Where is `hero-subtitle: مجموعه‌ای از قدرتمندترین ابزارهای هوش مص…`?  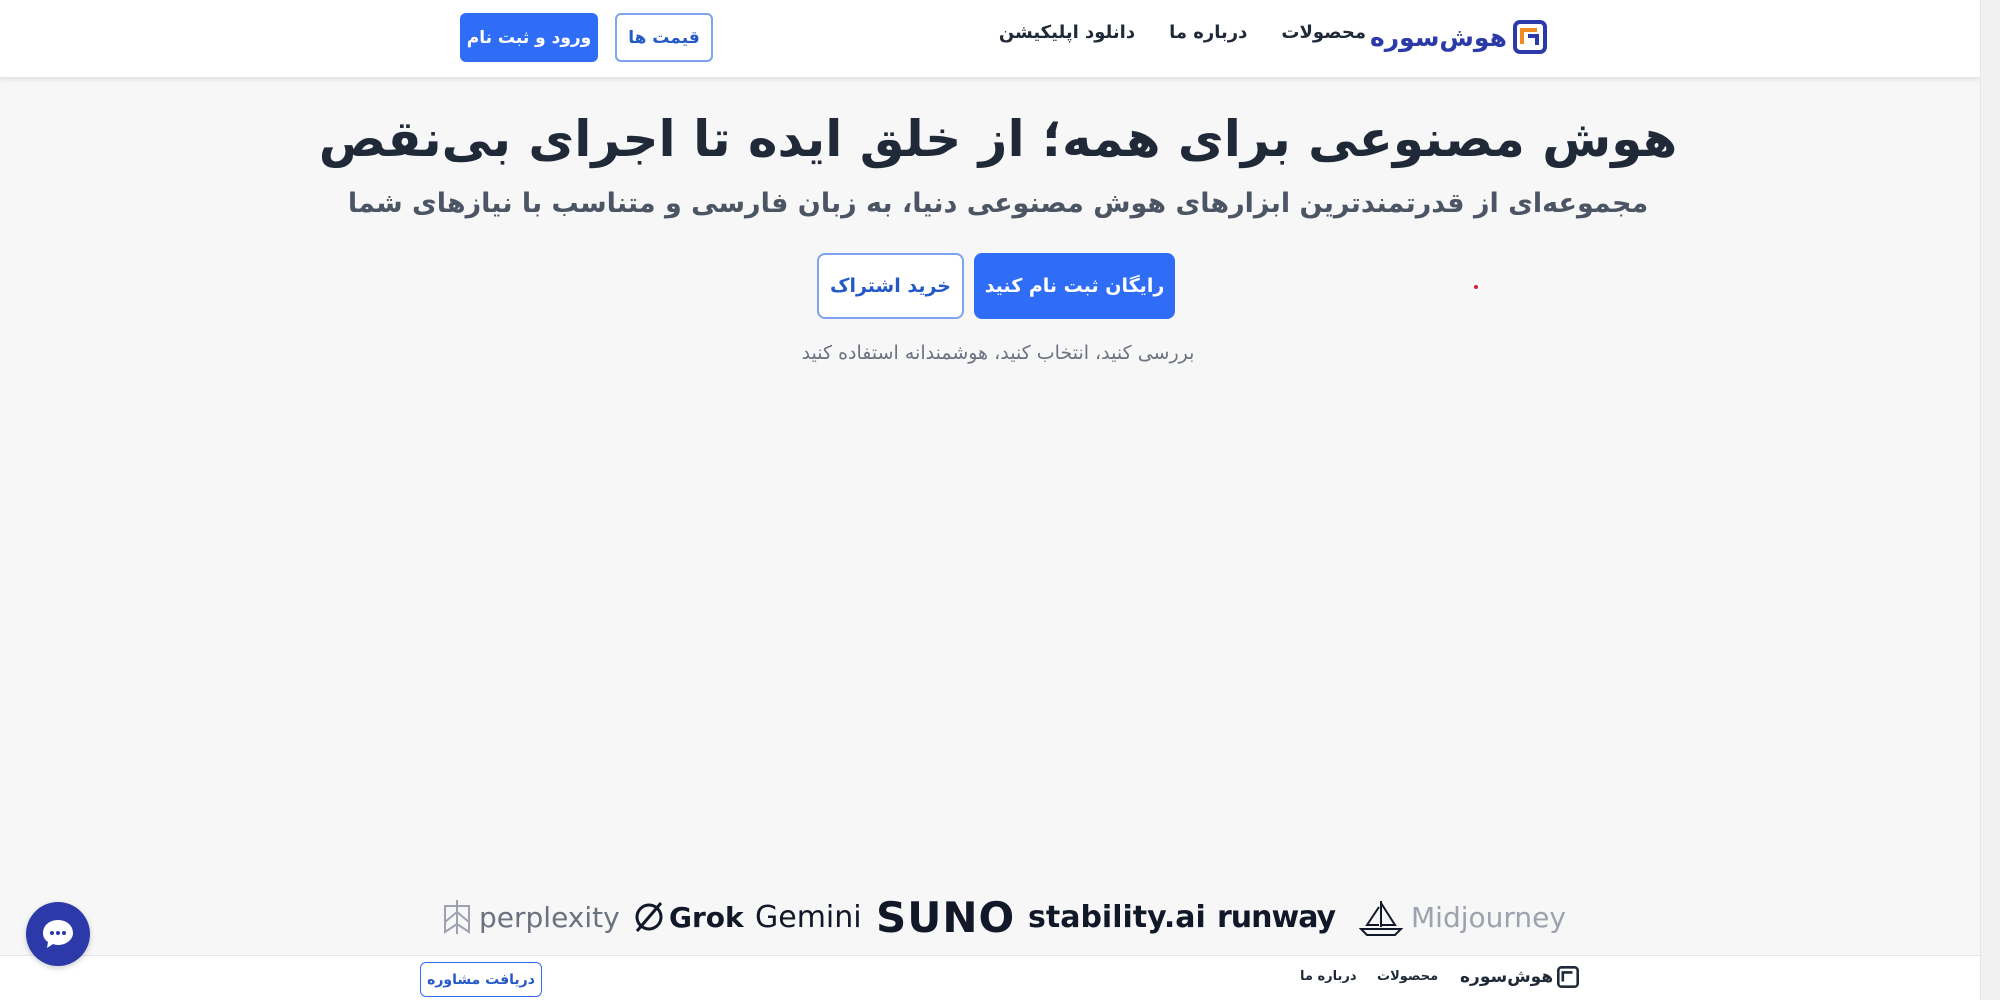 hero-subtitle: مجموعه‌ای از قدرتمندترین ابزارهای هوش مص… is located at coordinates (998, 203).